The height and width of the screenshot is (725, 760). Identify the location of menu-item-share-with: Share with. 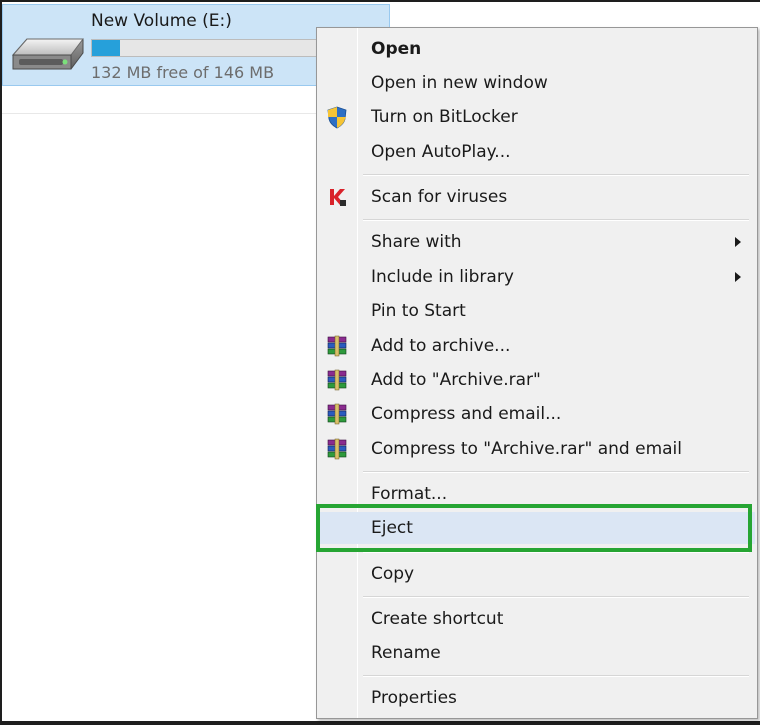
(537, 242).